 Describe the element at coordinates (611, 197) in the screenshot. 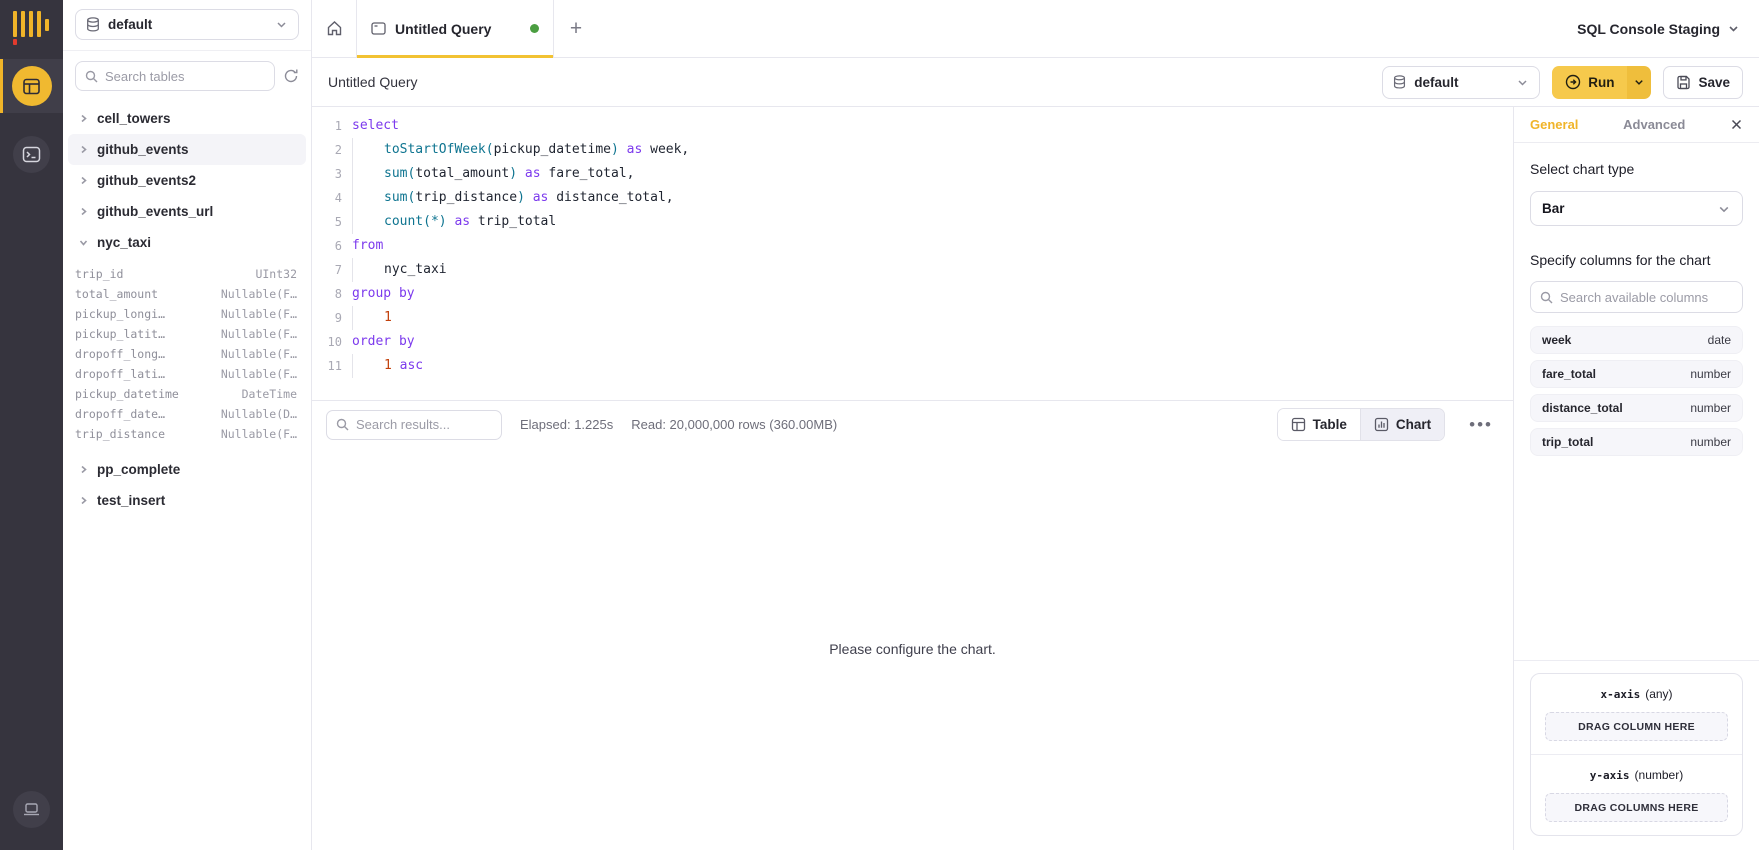

I see `token-tx: distance_total,` at that location.